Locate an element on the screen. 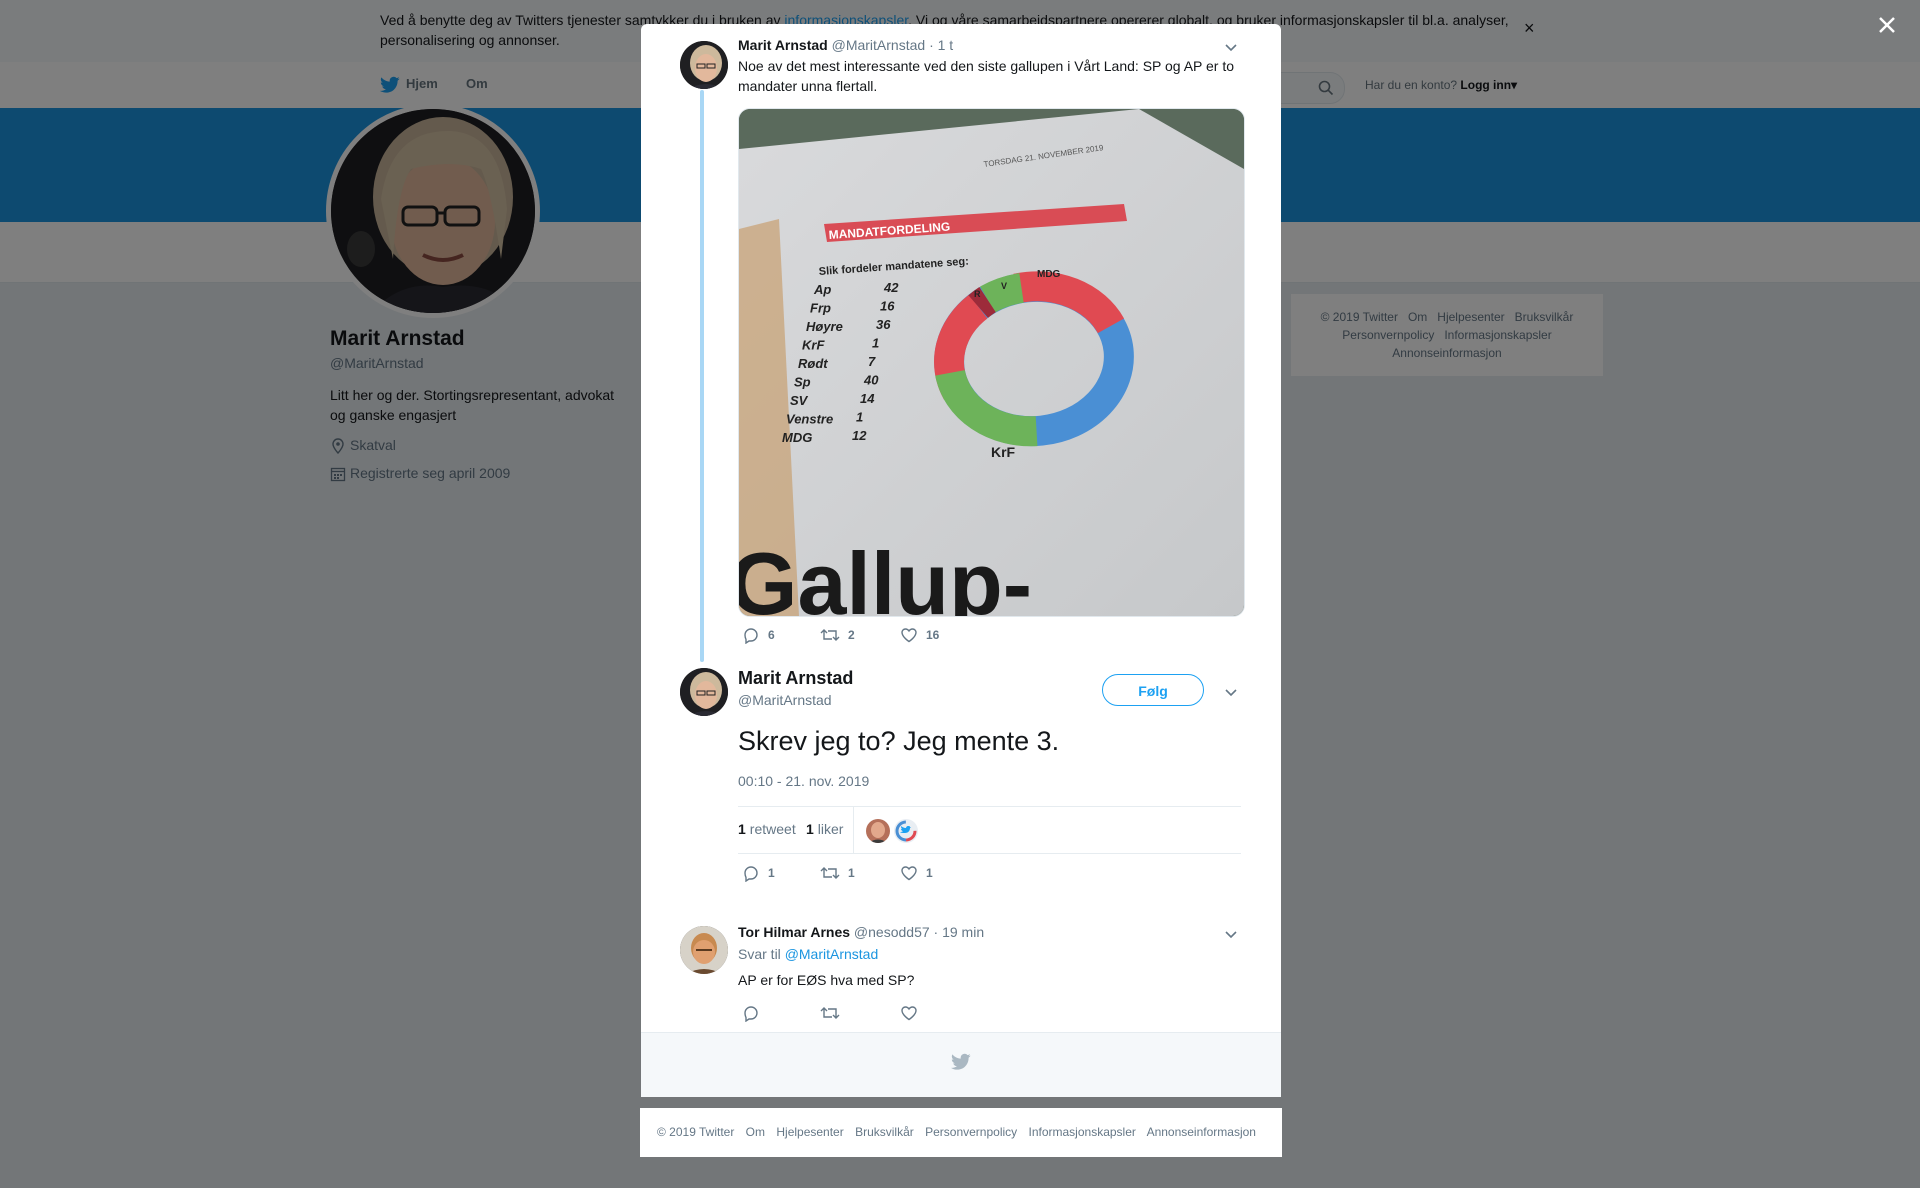 The image size is (1920, 1188). reply-text: AP er for EØS hva med SP? is located at coordinates (826, 980).